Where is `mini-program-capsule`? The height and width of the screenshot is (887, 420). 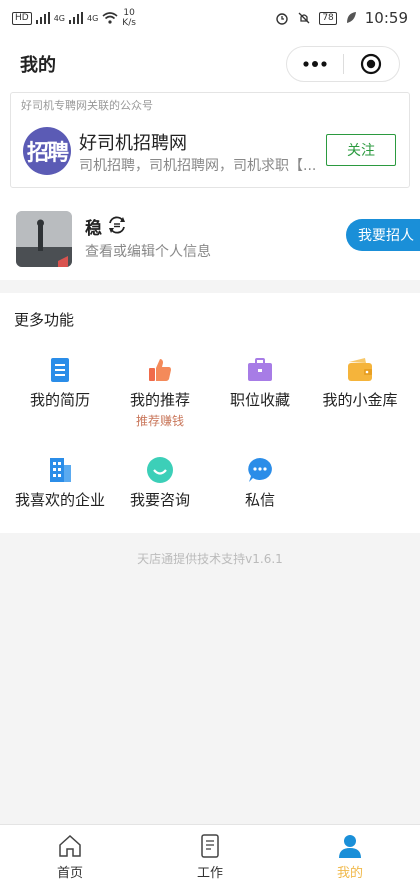
mini-program-capsule is located at coordinates (343, 64).